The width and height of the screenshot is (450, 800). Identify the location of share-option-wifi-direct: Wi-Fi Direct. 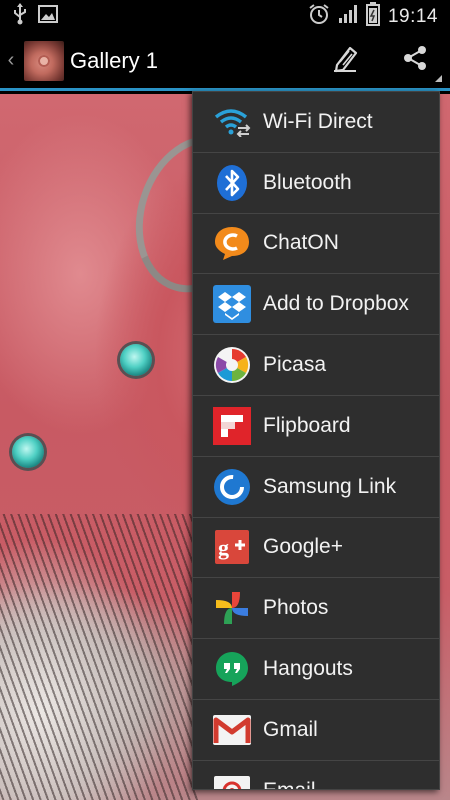
(316, 122).